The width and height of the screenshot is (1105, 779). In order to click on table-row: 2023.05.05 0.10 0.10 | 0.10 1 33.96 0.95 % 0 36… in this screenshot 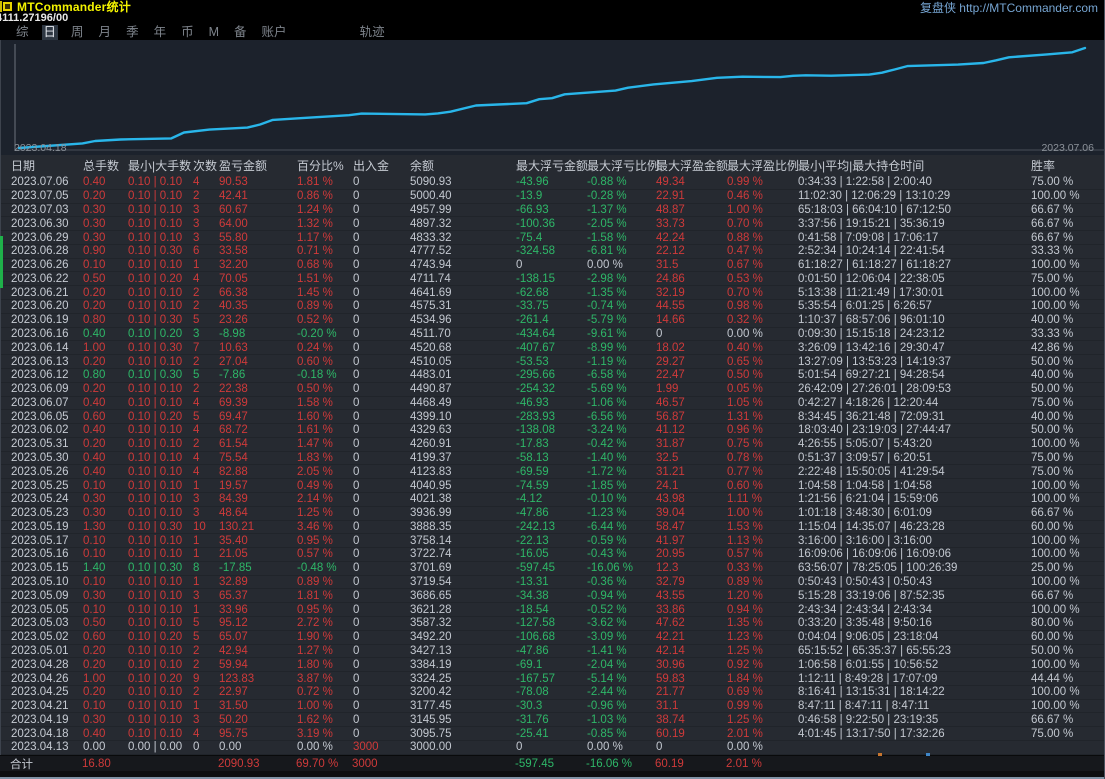, I will do `click(552, 610)`.